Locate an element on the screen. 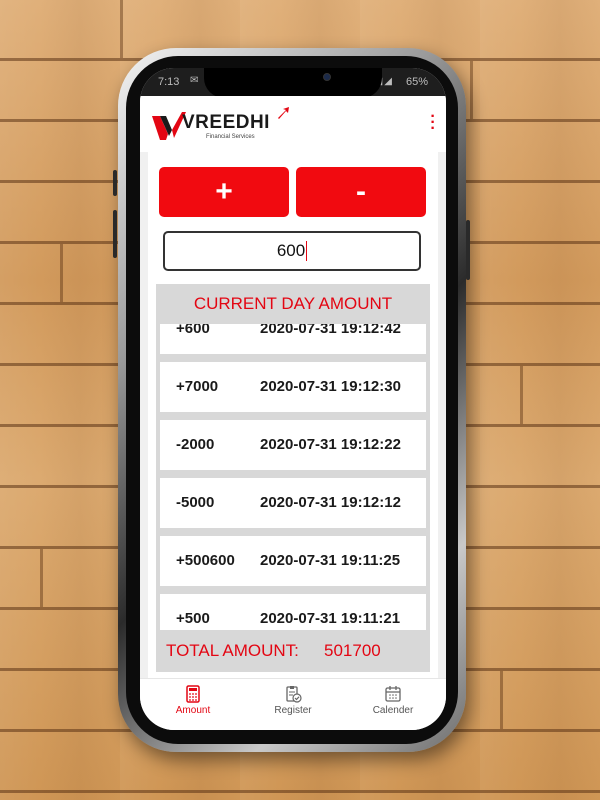 This screenshot has height=800, width=600. transaction-time: 2020-07-31 19:12:12 is located at coordinates (330, 502).